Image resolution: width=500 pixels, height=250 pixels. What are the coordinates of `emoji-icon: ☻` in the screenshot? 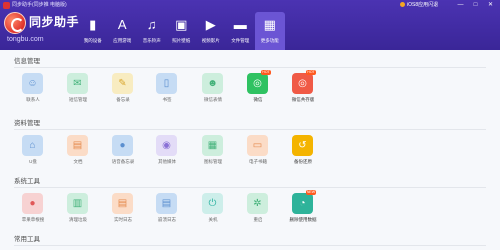 It's located at (212, 83).